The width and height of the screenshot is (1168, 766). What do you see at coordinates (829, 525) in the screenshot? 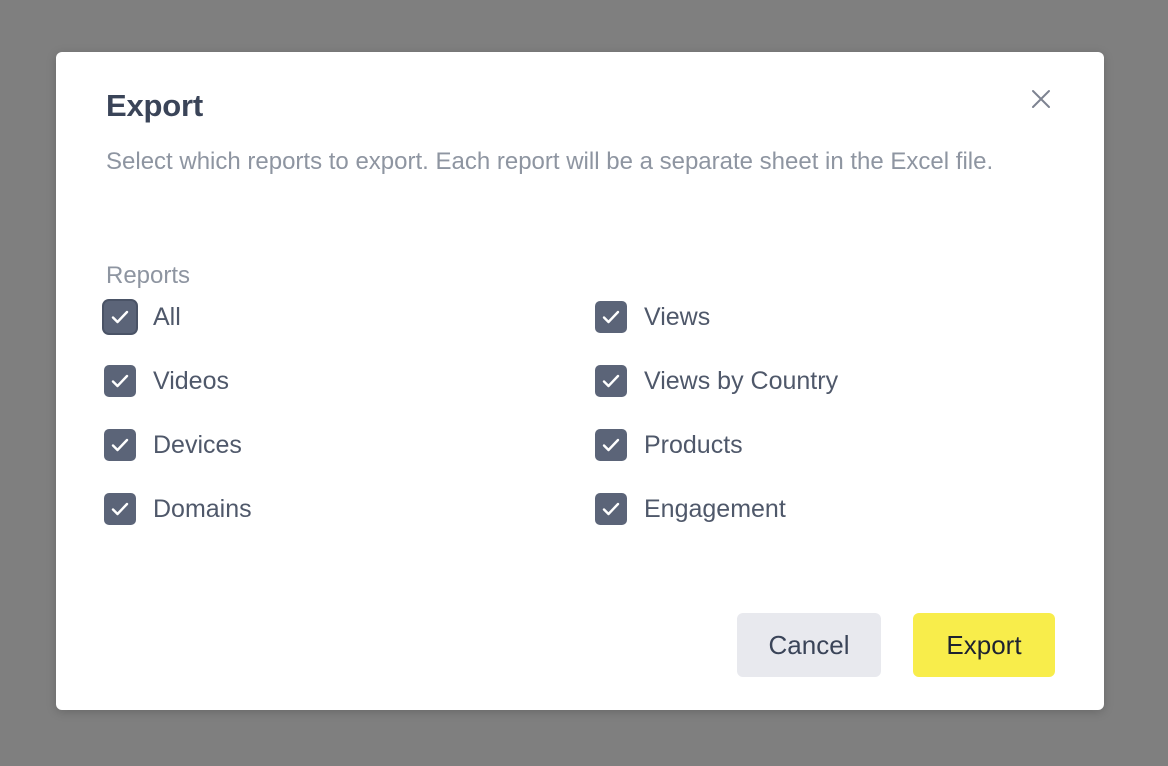
I see `option-engagement: Engagement` at bounding box center [829, 525].